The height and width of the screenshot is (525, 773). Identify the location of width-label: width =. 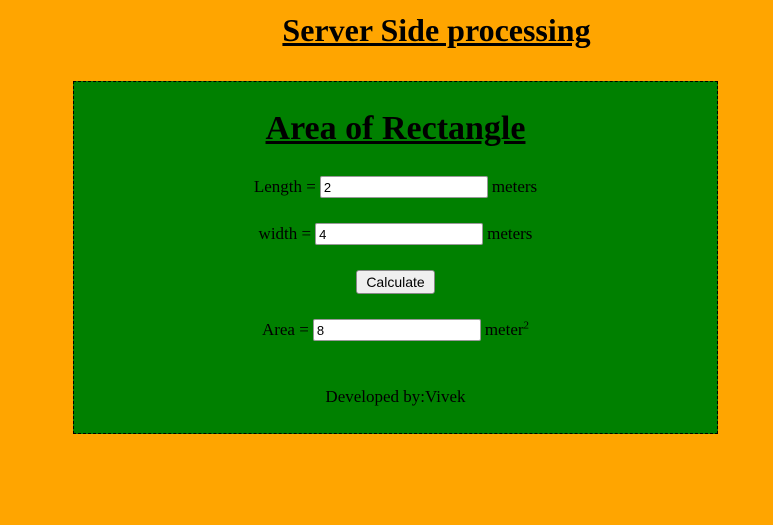
(285, 233).